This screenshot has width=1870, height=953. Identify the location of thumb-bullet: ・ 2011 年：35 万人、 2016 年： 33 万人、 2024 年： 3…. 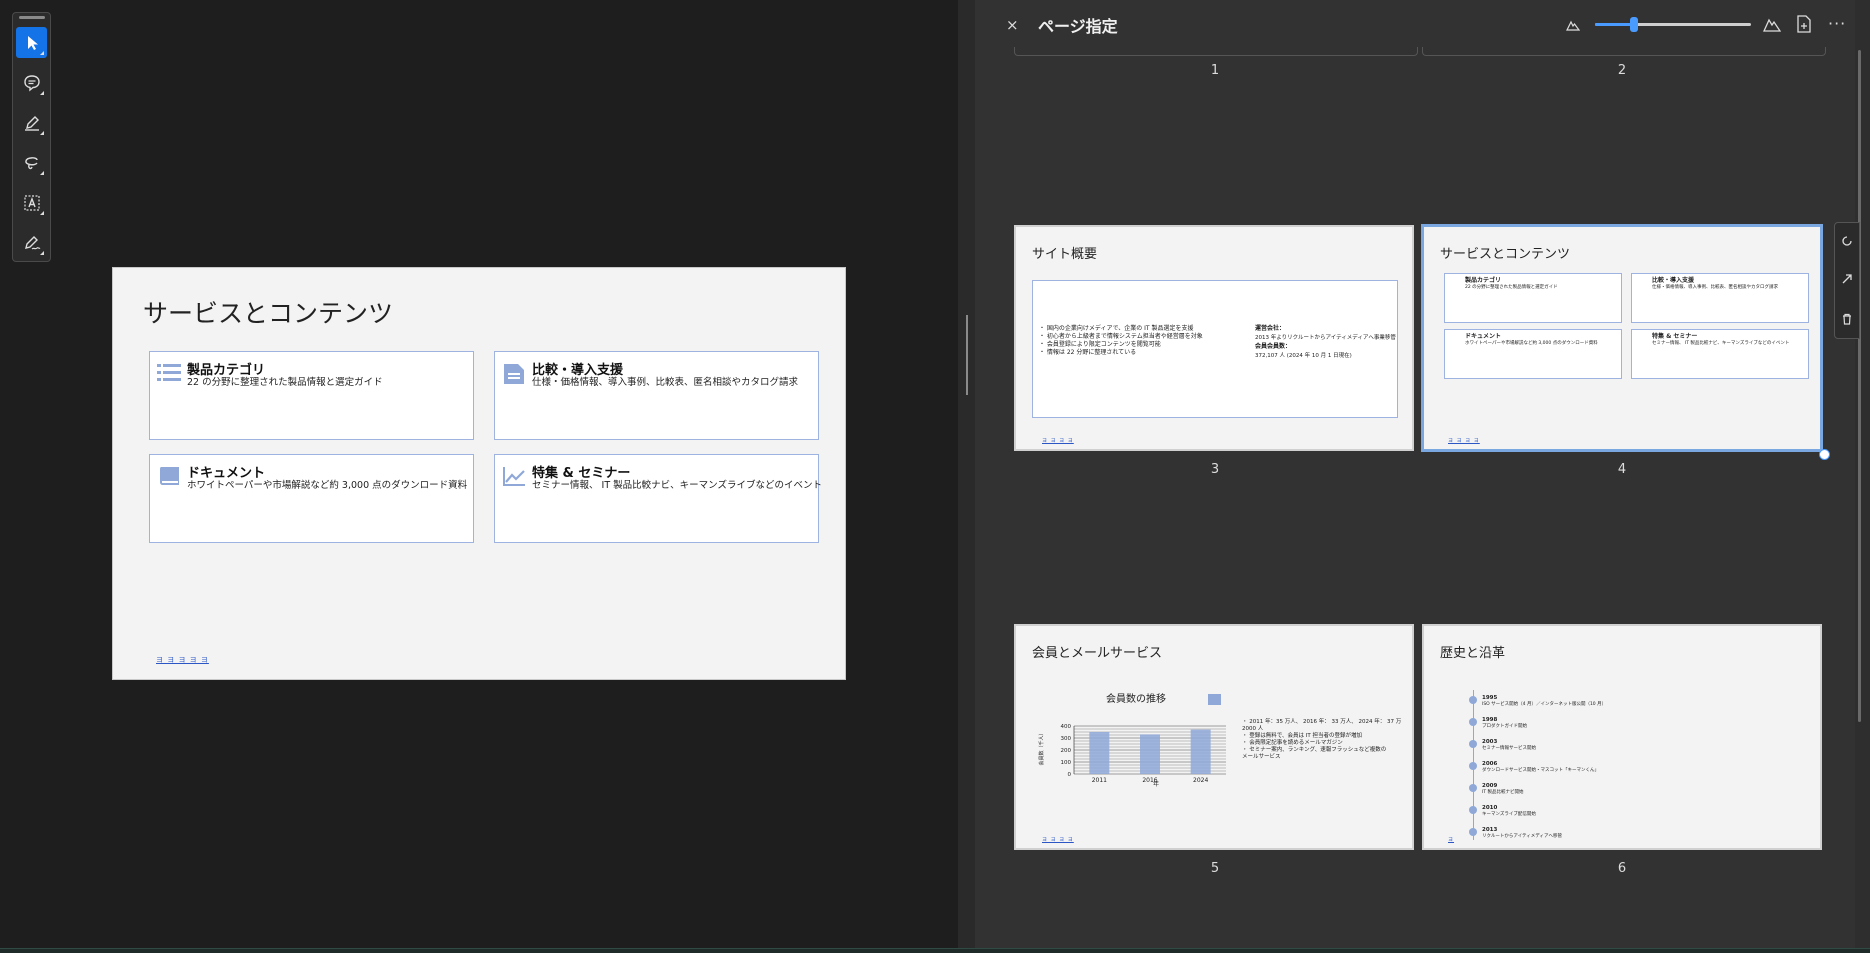
(1322, 722).